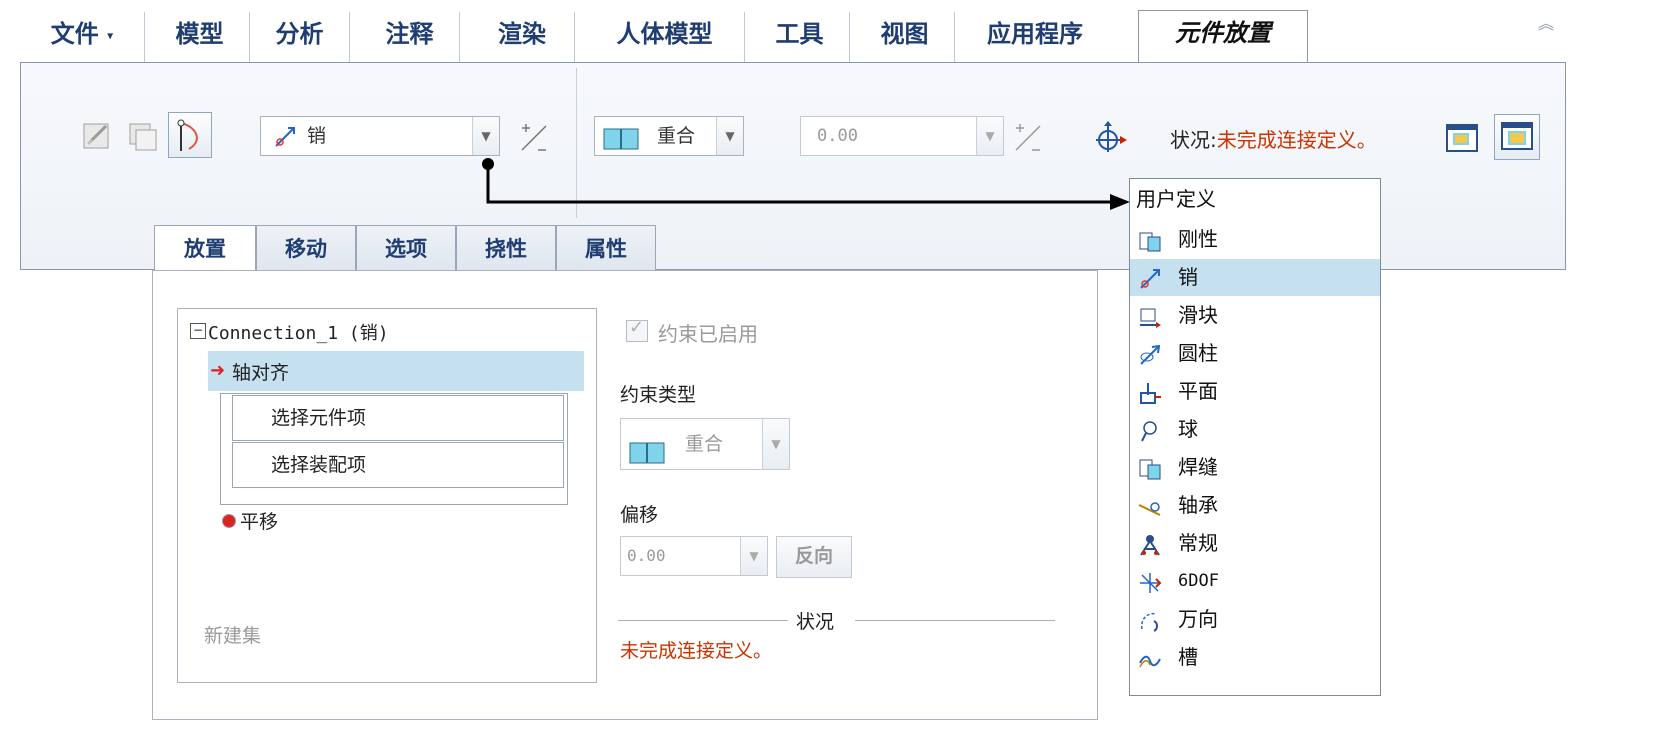 This screenshot has height=740, width=1672. I want to click on connection-type-value: 销, so click(317, 136).